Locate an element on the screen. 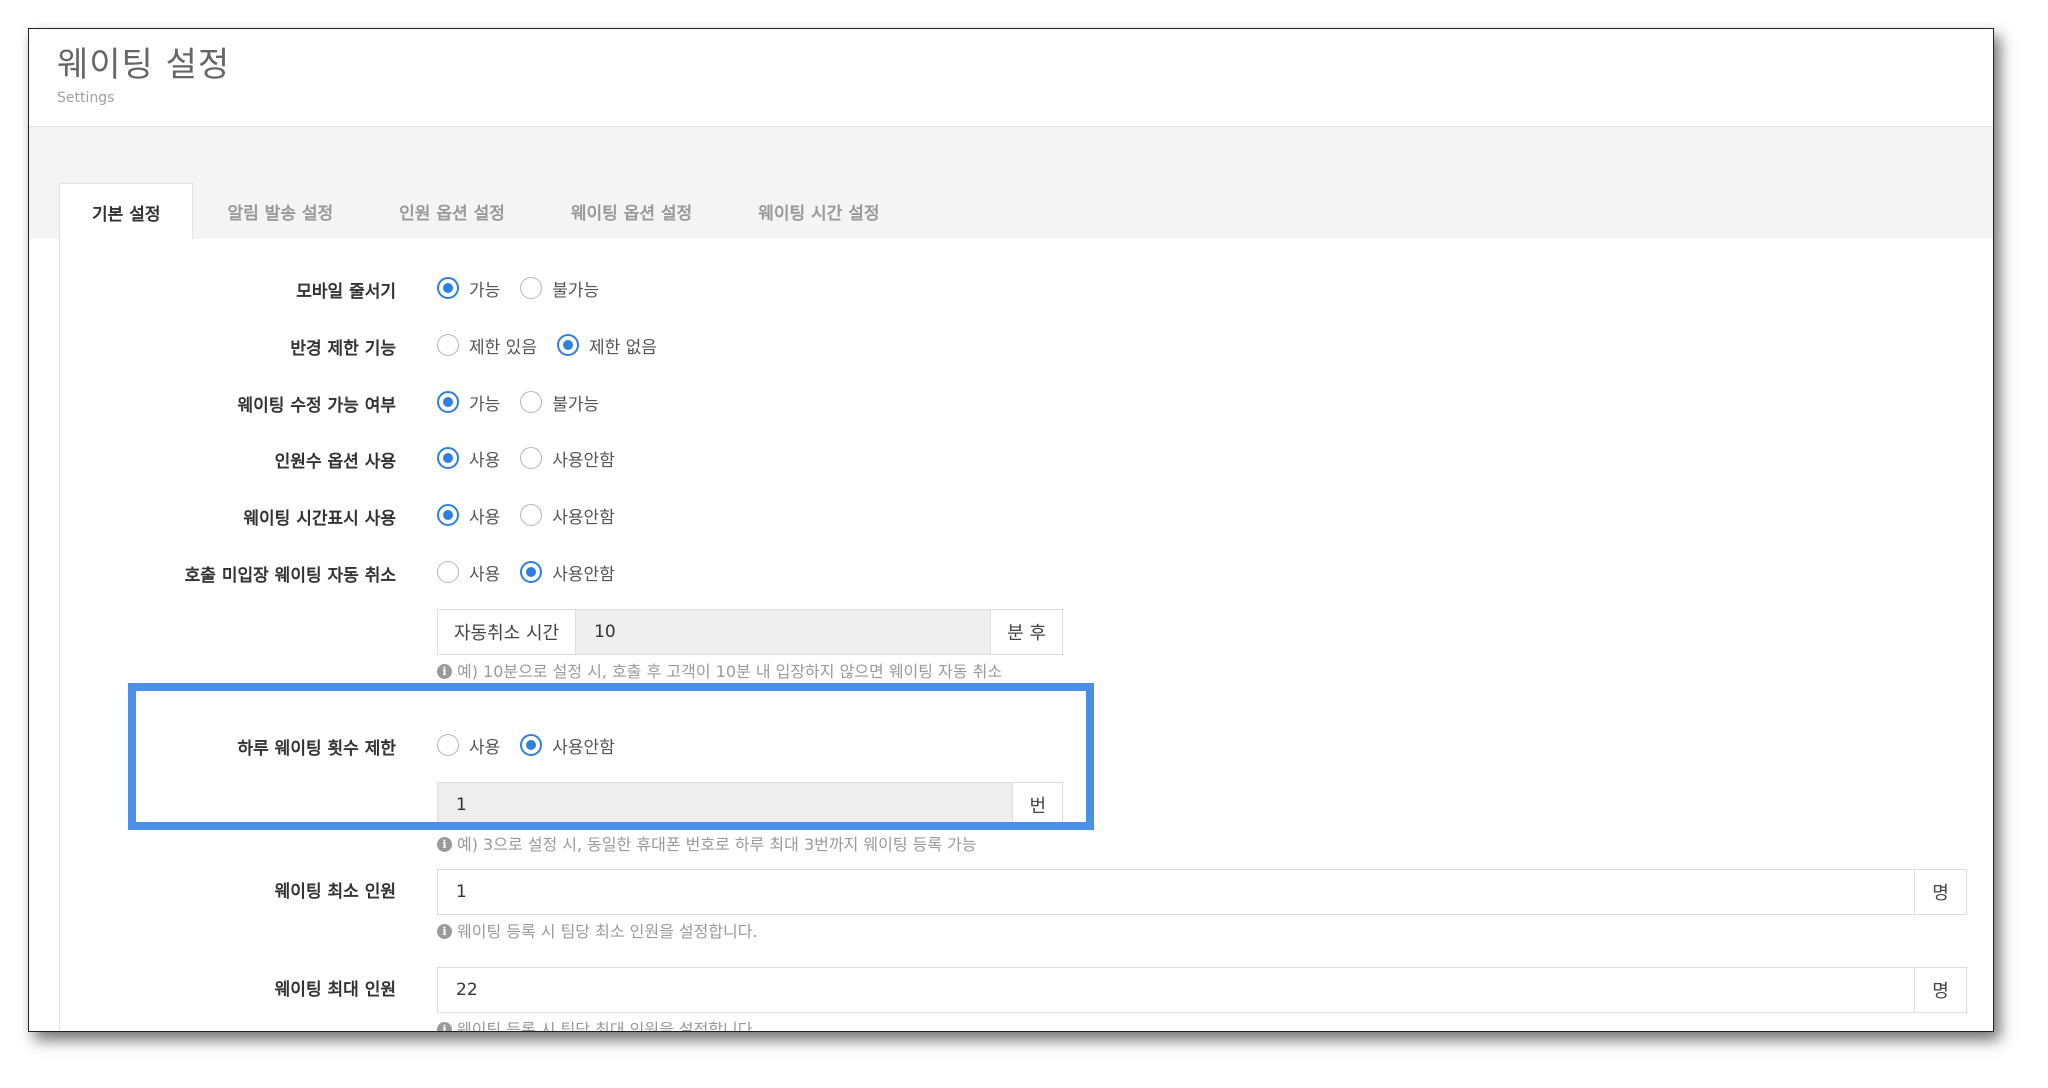  tab-party-option-settings: 인원 옵션 설정 is located at coordinates (452, 211).